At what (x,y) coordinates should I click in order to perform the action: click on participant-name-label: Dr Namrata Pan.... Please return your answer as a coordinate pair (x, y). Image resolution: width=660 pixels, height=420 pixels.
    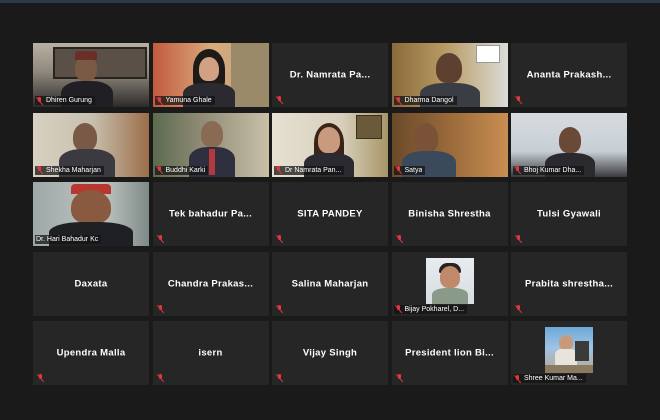
    Looking at the image, I should click on (309, 170).